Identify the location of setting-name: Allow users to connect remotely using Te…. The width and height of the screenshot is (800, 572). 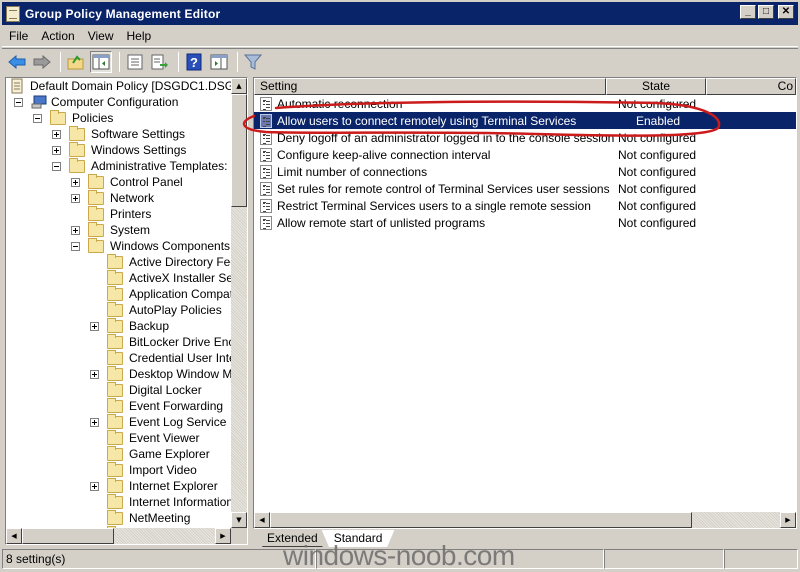
(427, 120).